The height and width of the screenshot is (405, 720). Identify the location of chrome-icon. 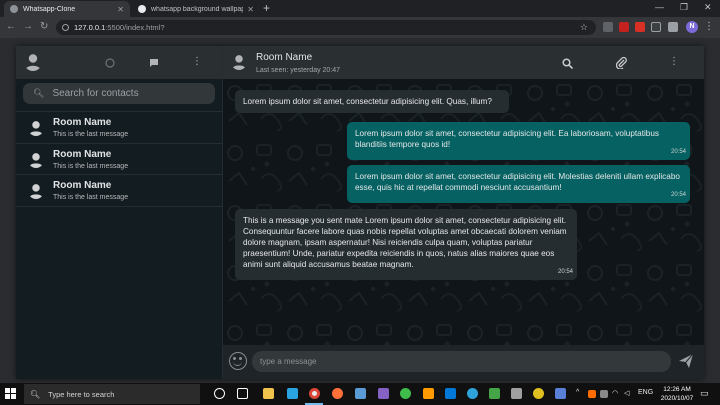
(314, 393).